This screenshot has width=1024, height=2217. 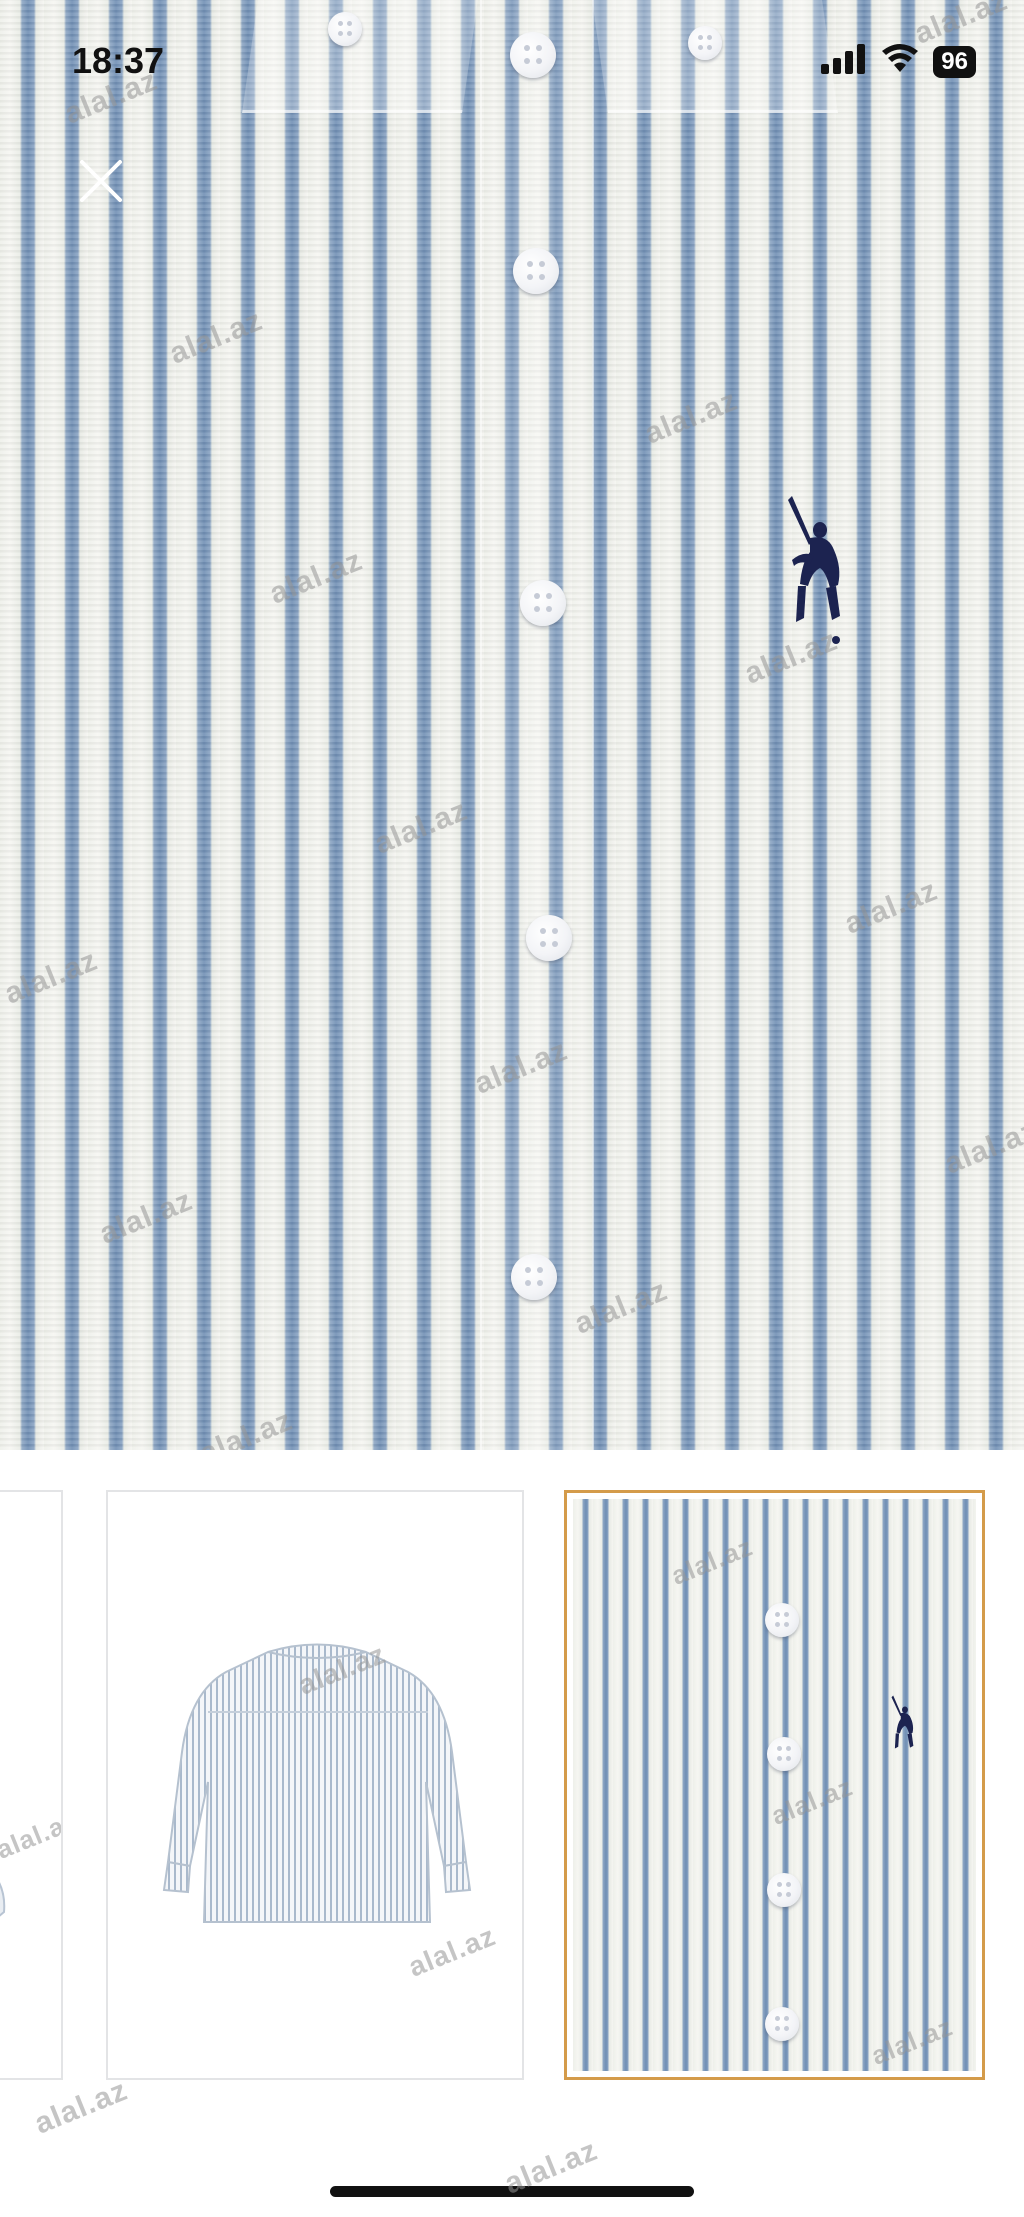 What do you see at coordinates (31, 1785) in the screenshot?
I see `thumbnail-partial-view: alal.az` at bounding box center [31, 1785].